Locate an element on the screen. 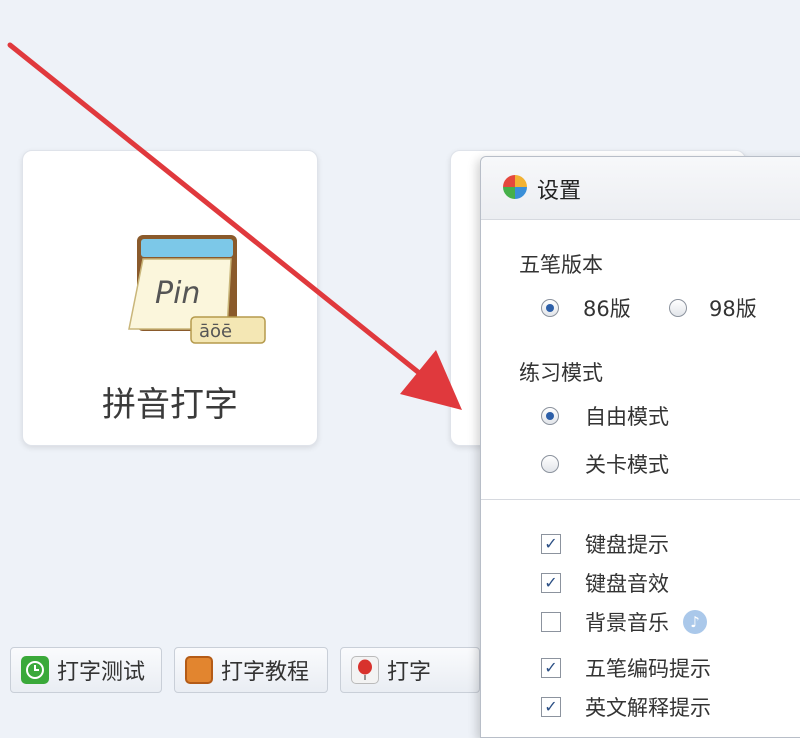 This screenshot has width=800, height=738. button-label: 打字测试 is located at coordinates (101, 672).